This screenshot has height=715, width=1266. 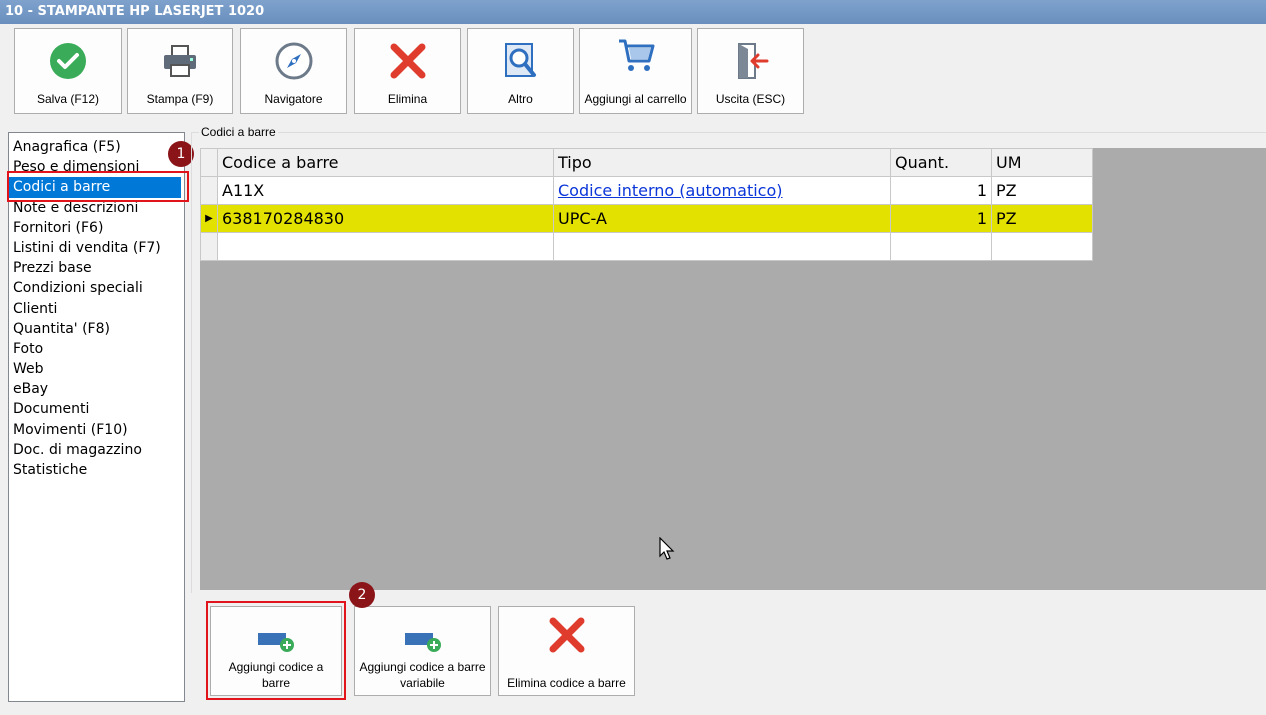 What do you see at coordinates (96, 450) in the screenshot?
I see `sidebar-item-doc-magazzino: Doc. di magazzino` at bounding box center [96, 450].